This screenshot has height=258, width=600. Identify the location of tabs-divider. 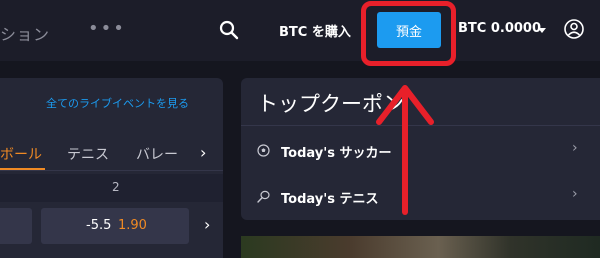
(111, 170).